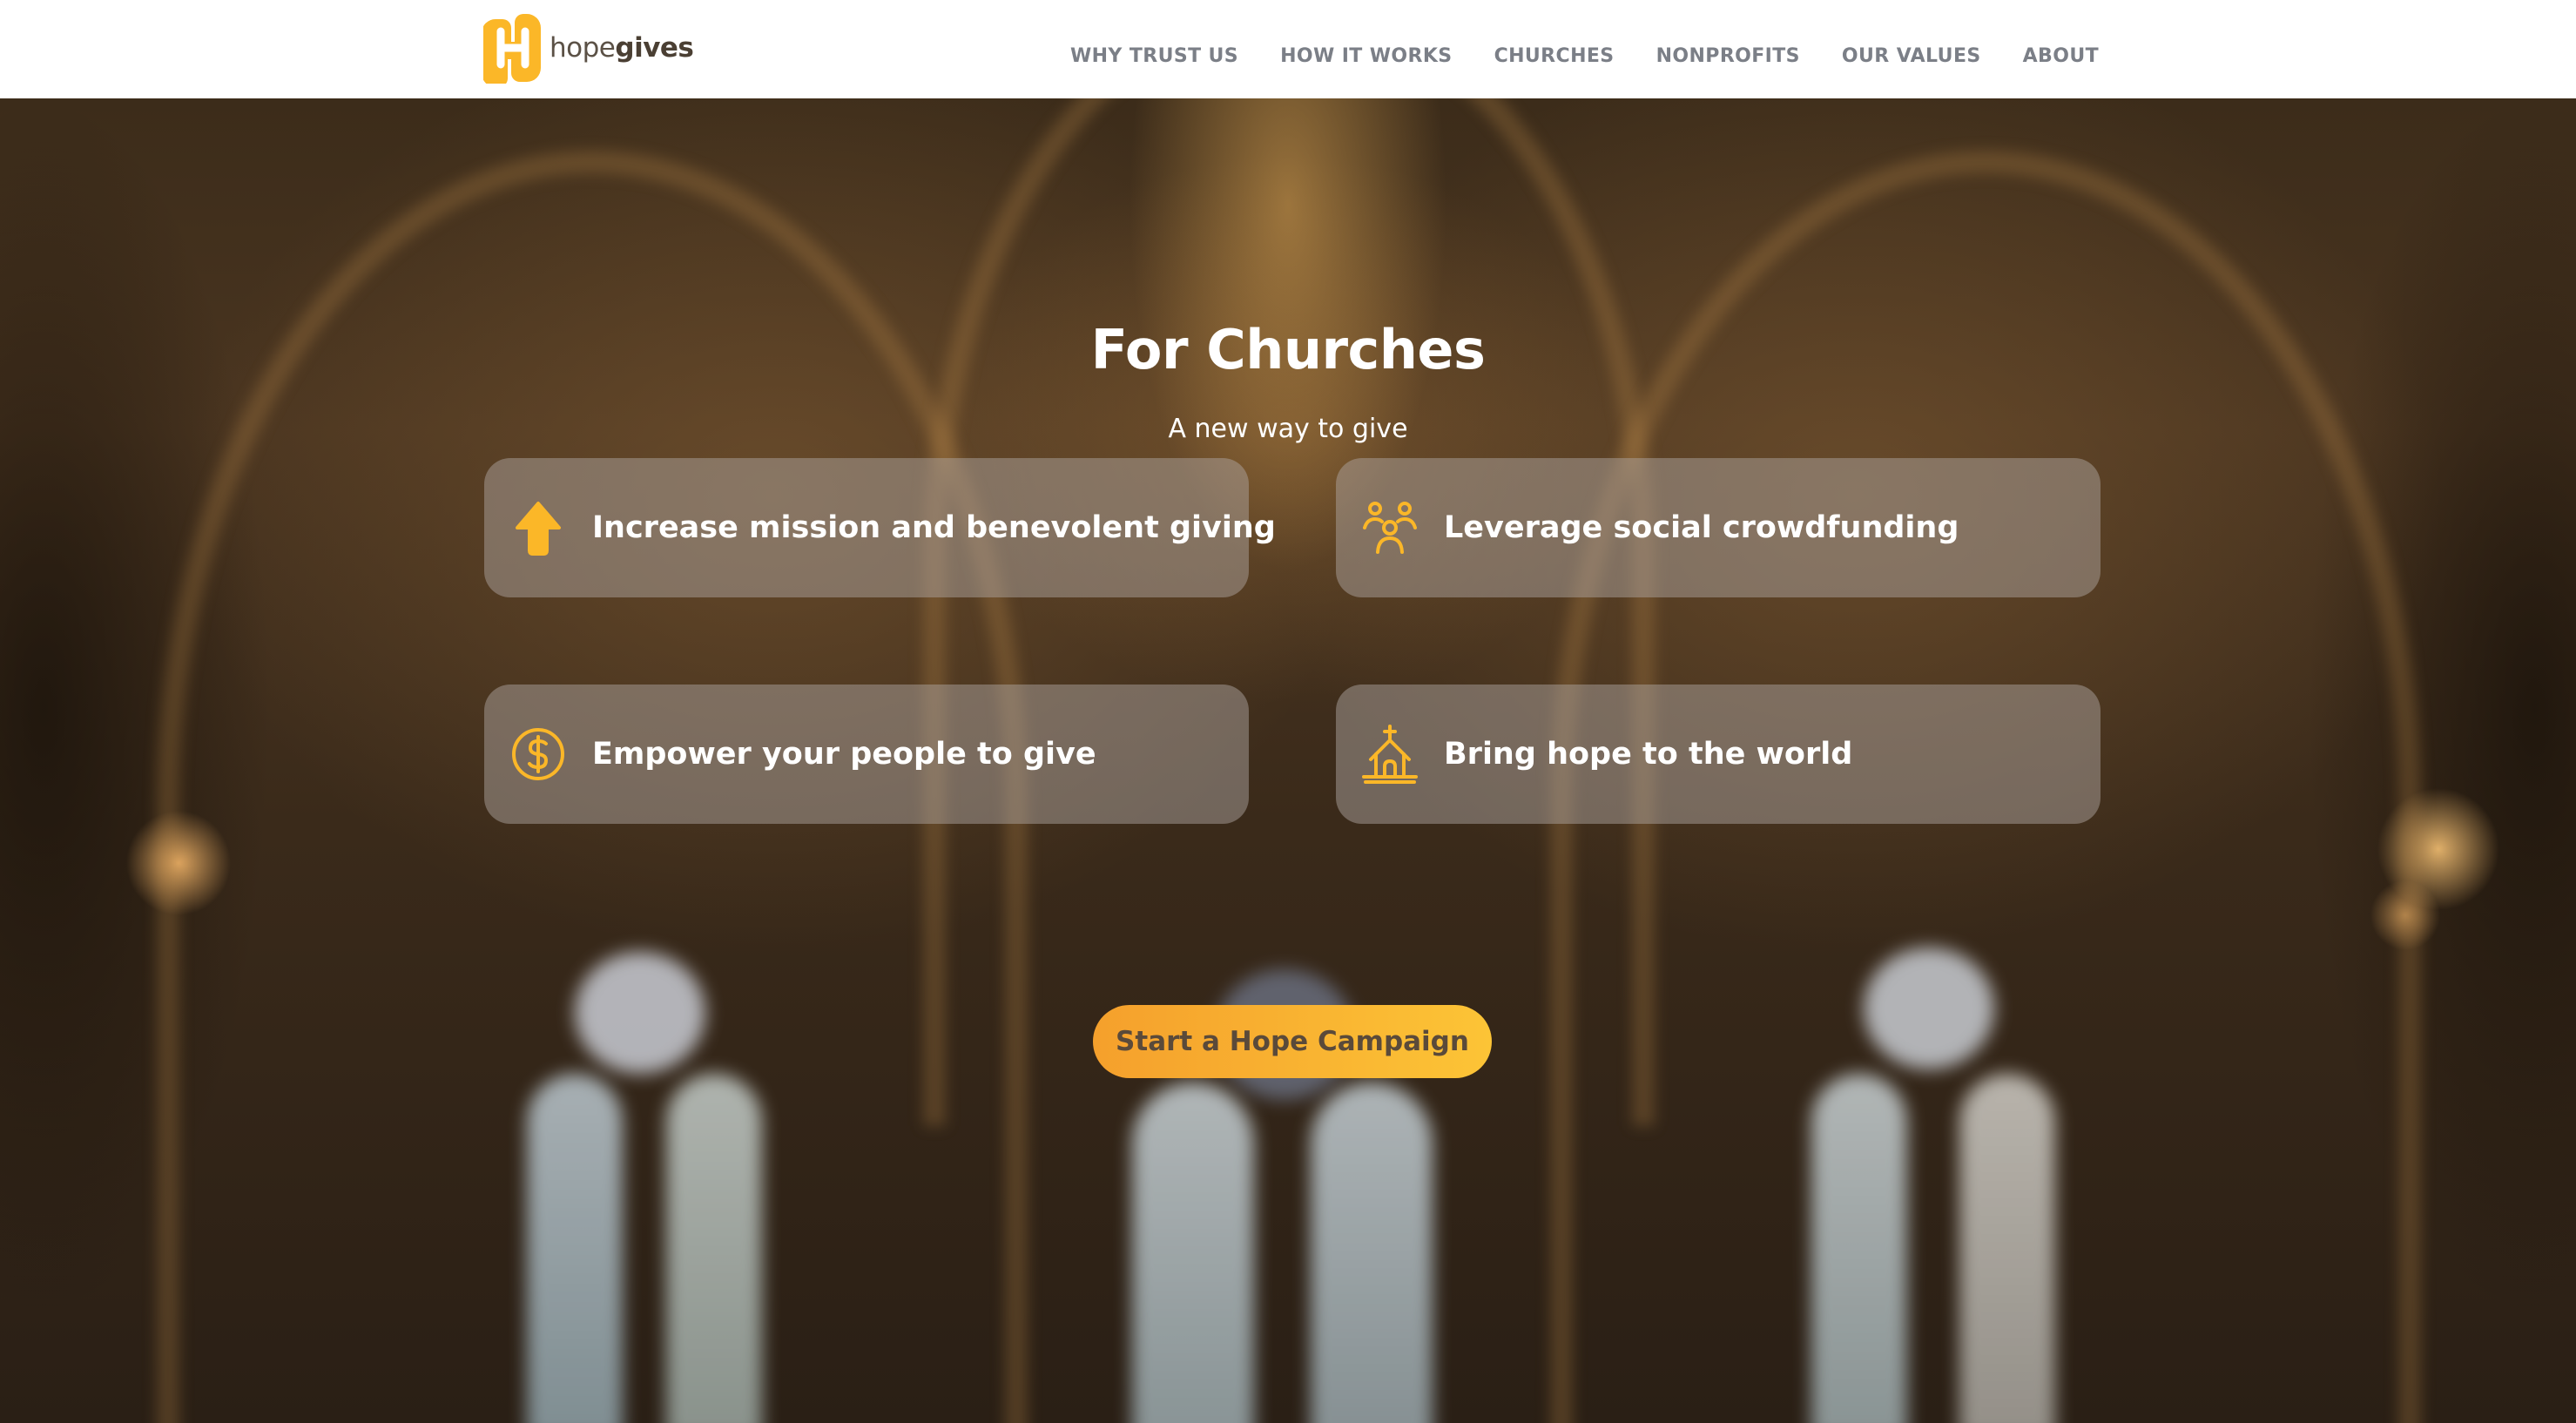 This screenshot has height=1423, width=2576. What do you see at coordinates (1288, 350) in the screenshot?
I see `page-title: For Churches` at bounding box center [1288, 350].